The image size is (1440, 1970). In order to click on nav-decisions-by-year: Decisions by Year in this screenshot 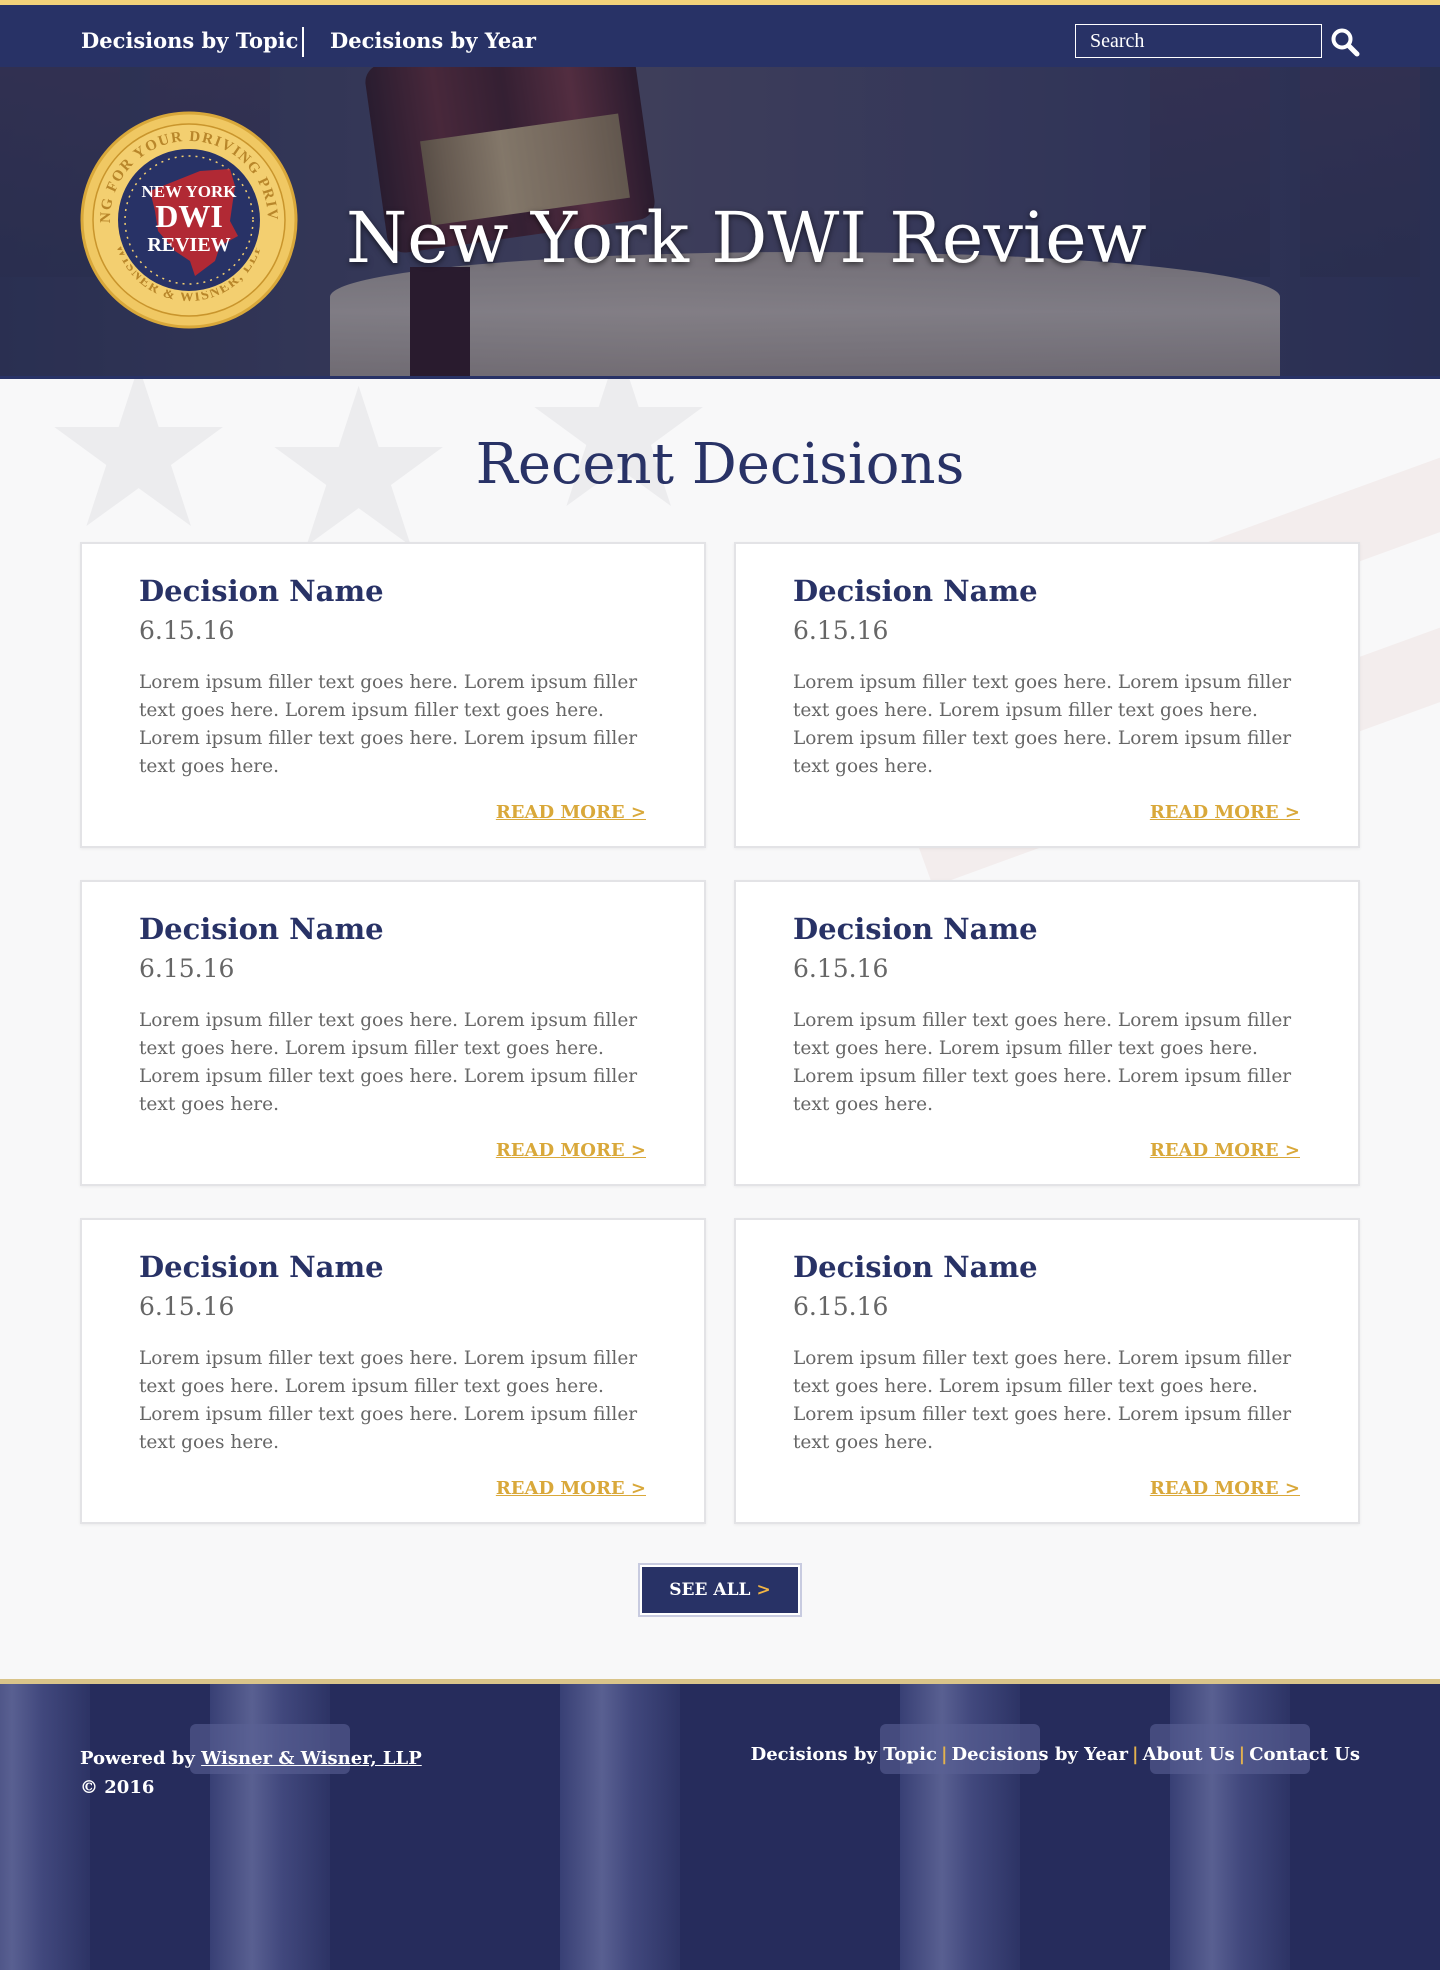, I will do `click(433, 40)`.